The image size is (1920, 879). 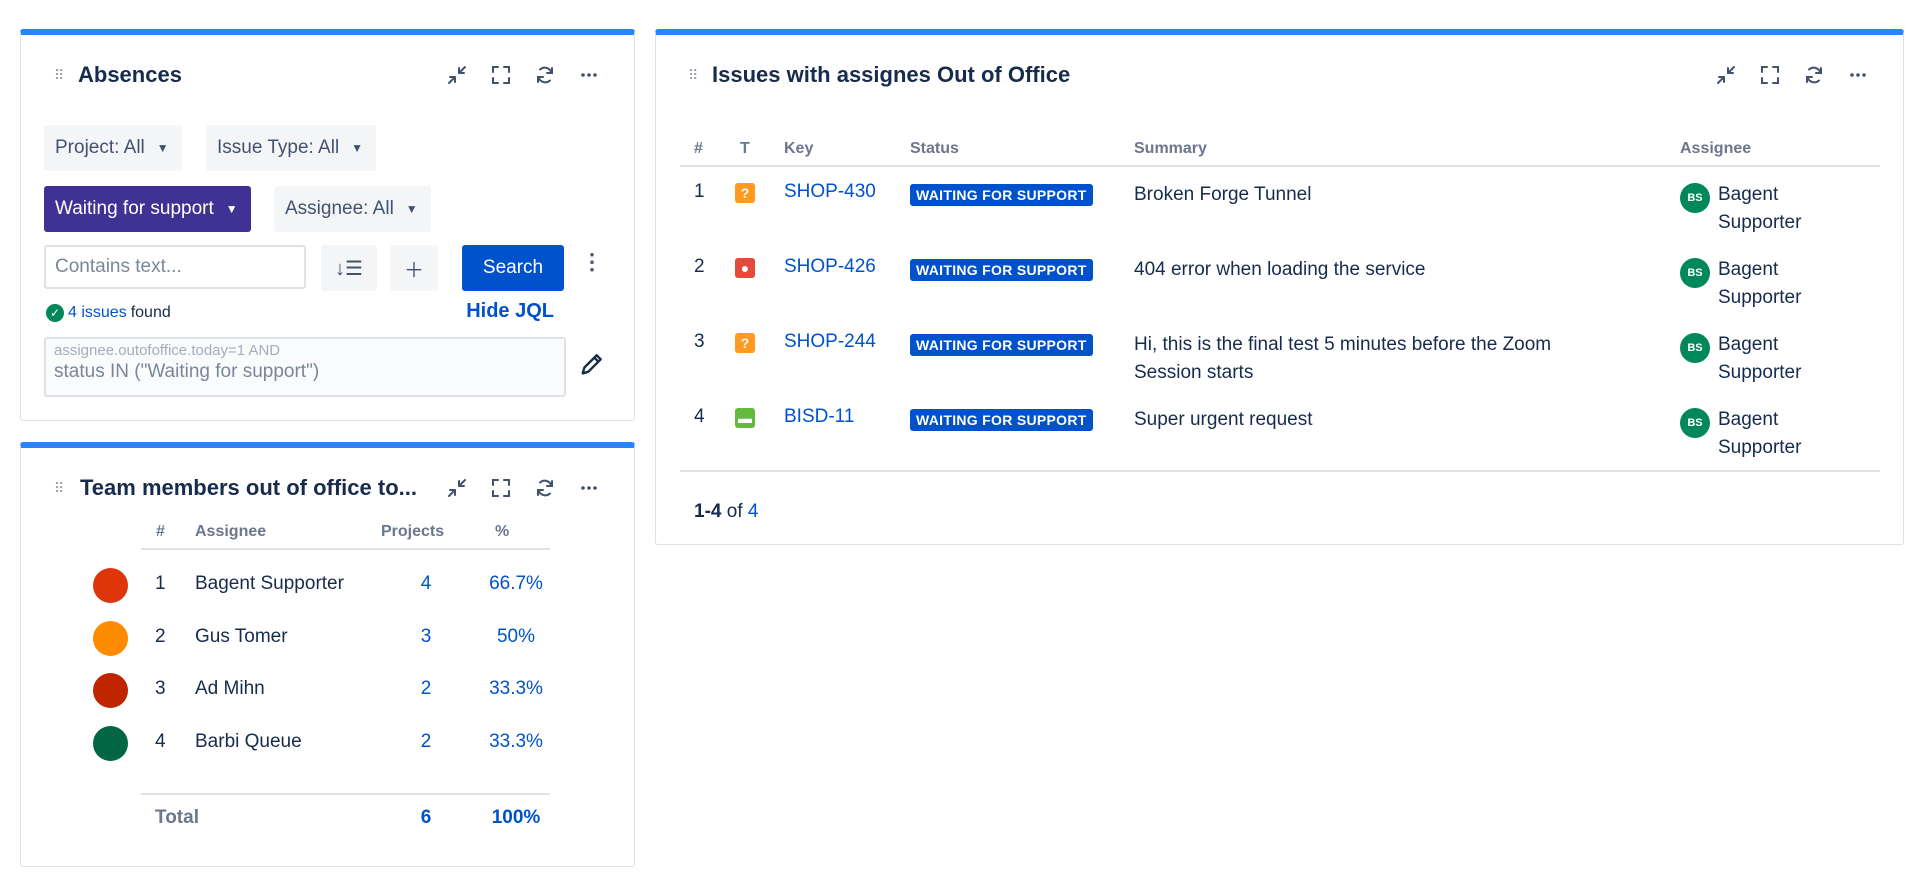 I want to click on col-header-assignee: Assignee, so click(x=1715, y=149).